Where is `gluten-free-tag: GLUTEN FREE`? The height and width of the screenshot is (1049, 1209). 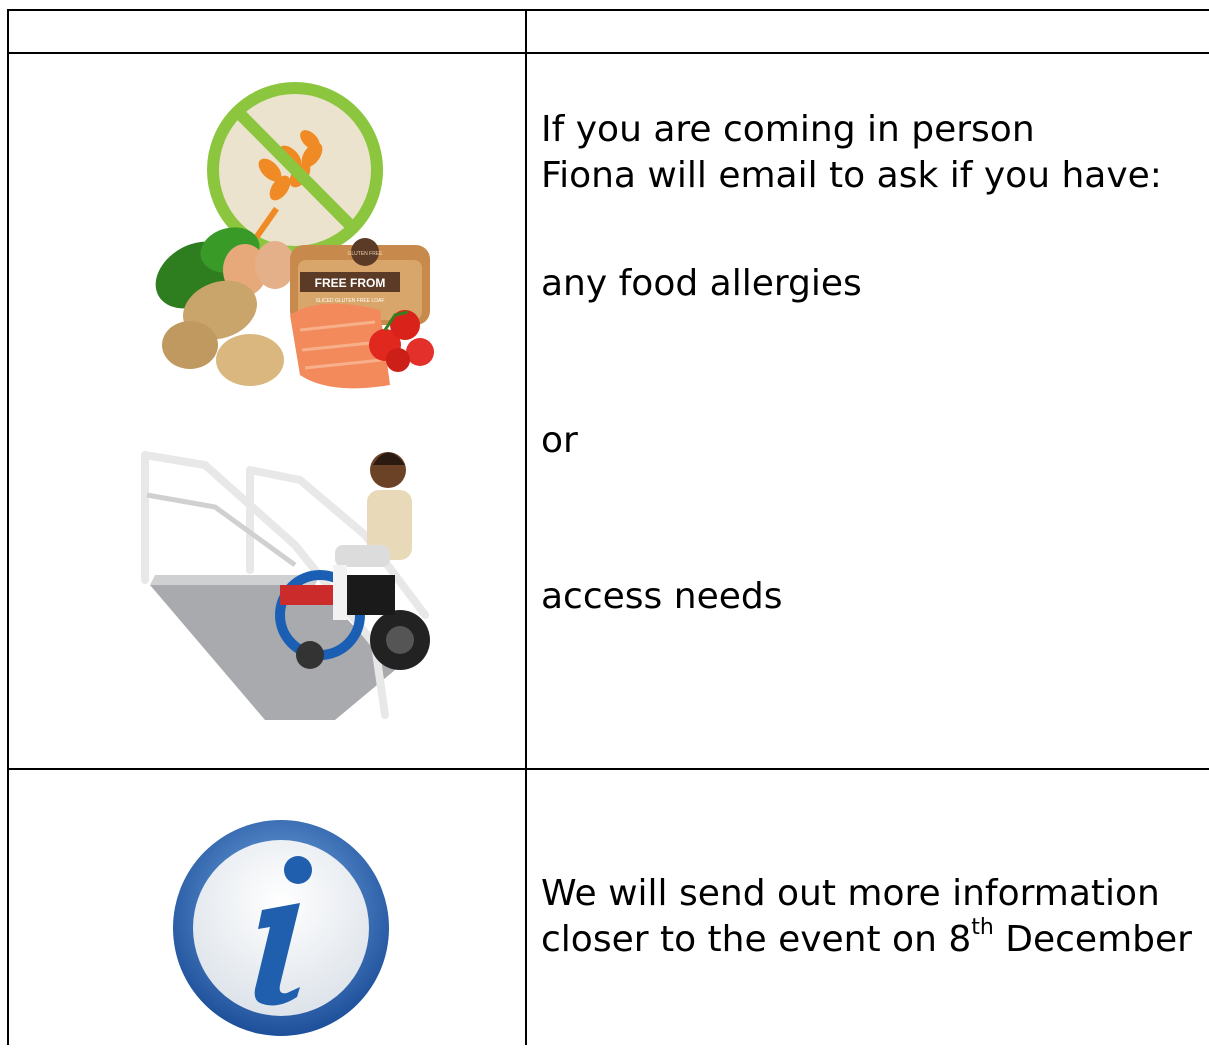 gluten-free-tag: GLUTEN FREE is located at coordinates (365, 254).